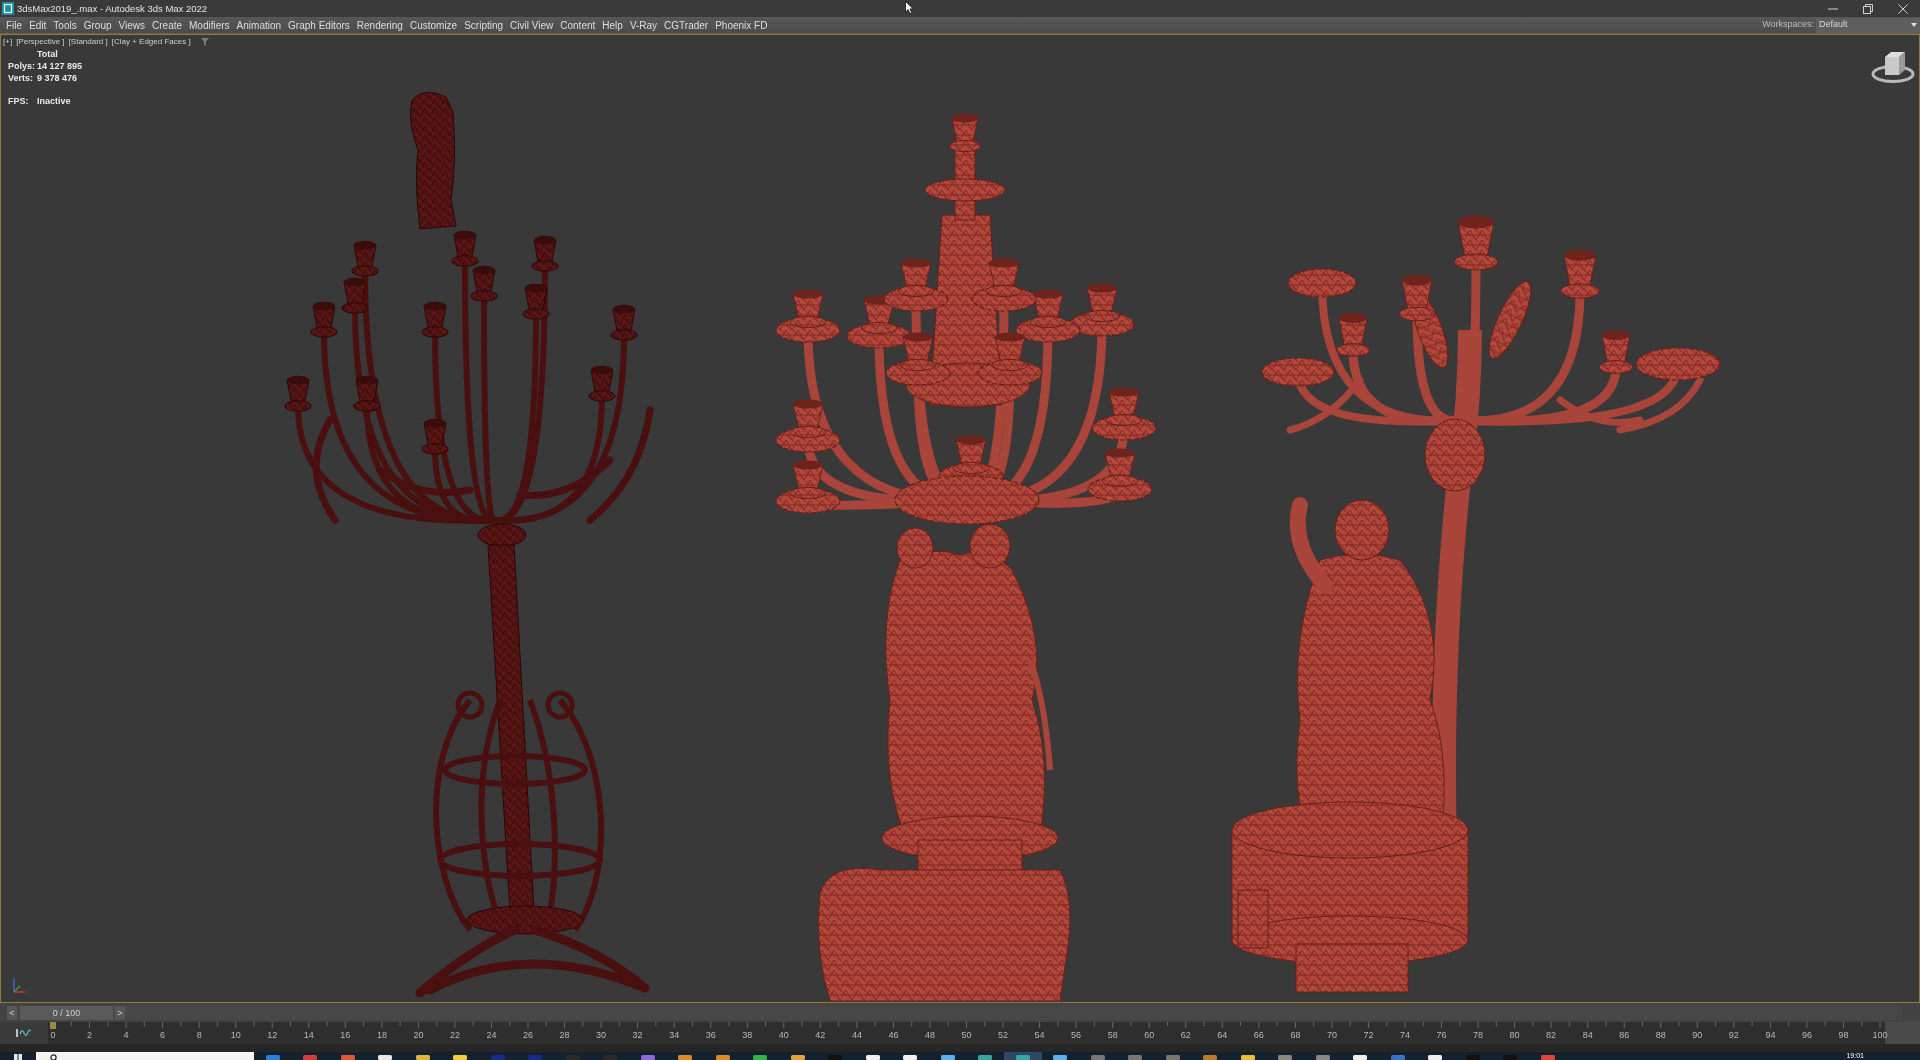  What do you see at coordinates (131, 25) in the screenshot?
I see `menu-item: Views` at bounding box center [131, 25].